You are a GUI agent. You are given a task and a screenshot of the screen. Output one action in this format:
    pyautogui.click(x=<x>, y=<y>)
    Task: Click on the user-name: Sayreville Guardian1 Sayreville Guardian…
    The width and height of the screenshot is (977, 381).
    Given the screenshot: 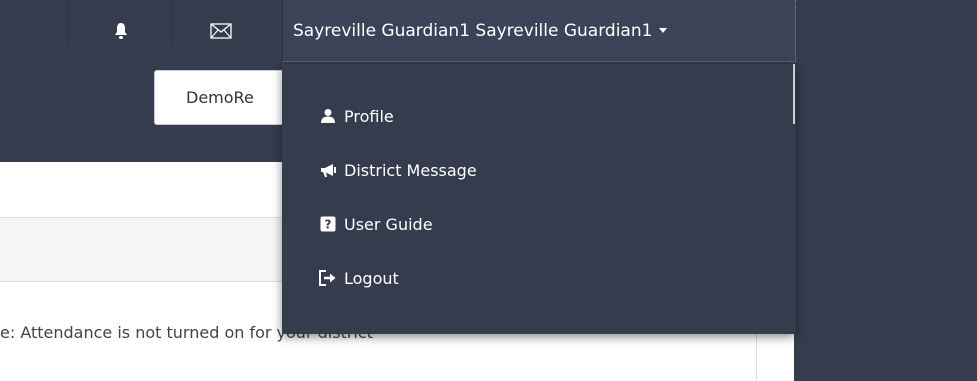 What is the action you would take?
    pyautogui.click(x=473, y=30)
    